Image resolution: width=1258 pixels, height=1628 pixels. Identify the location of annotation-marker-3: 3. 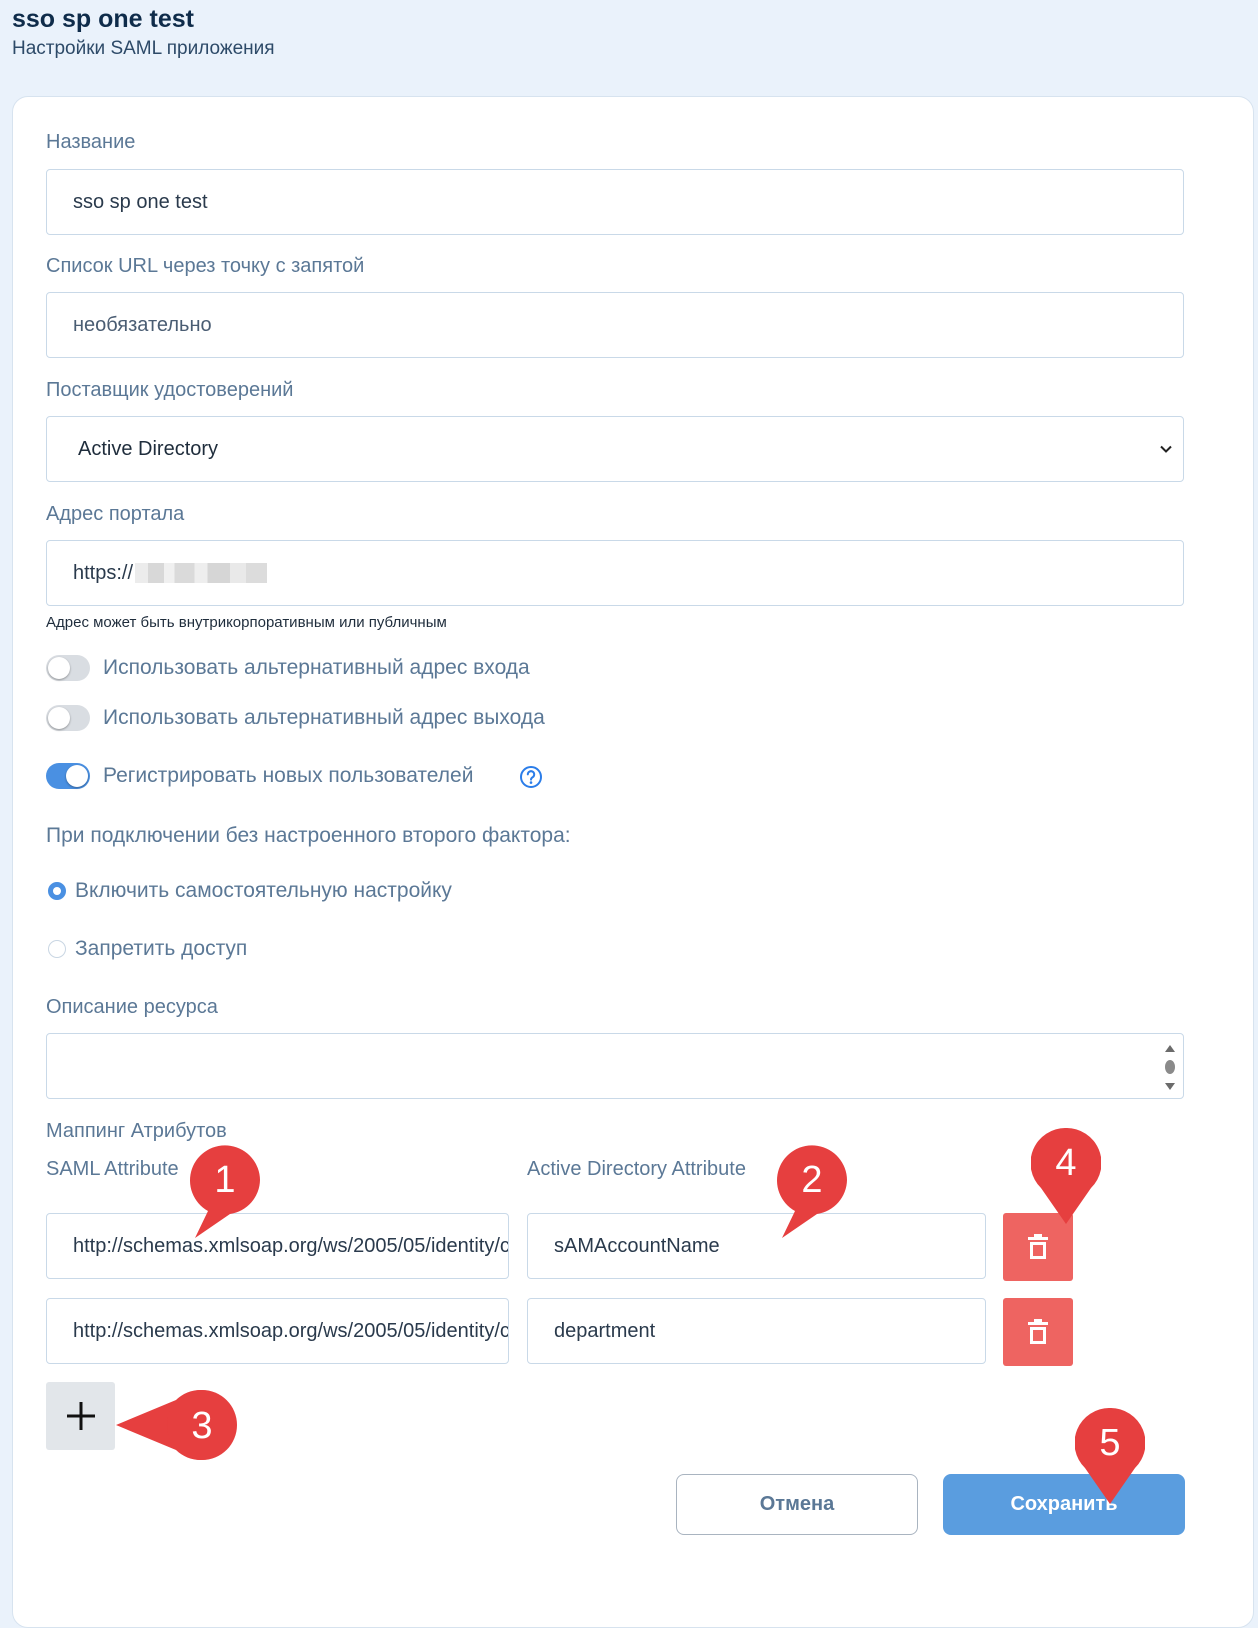
(176, 1425).